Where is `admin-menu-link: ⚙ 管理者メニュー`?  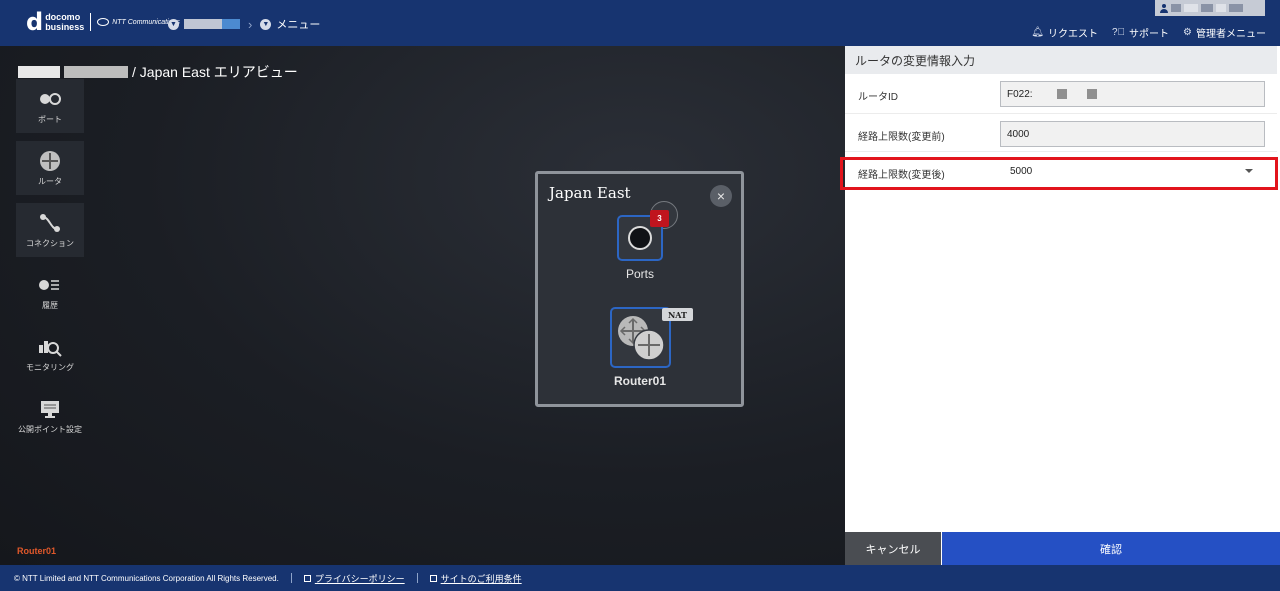 admin-menu-link: ⚙ 管理者メニュー is located at coordinates (1224, 32).